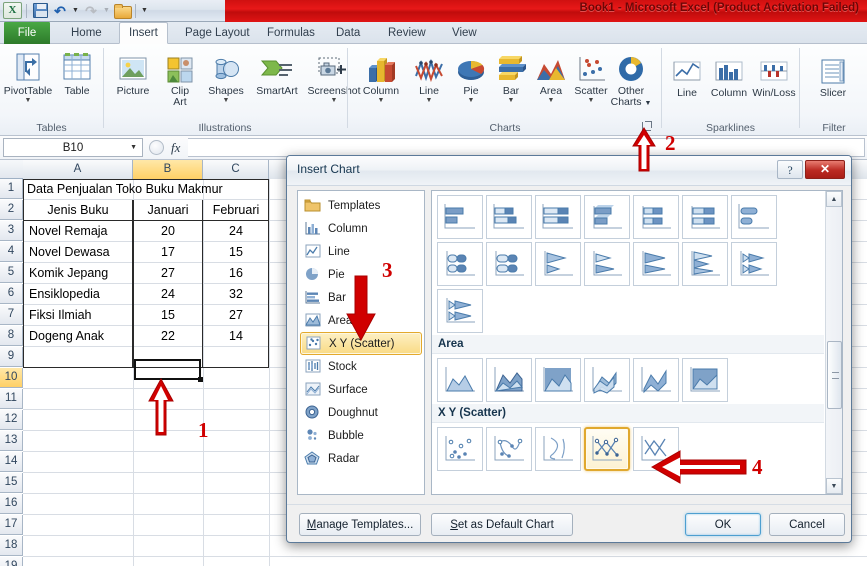 This screenshot has width=867, height=566. What do you see at coordinates (168, 315) in the screenshot?
I see `cell-b7: 15` at bounding box center [168, 315].